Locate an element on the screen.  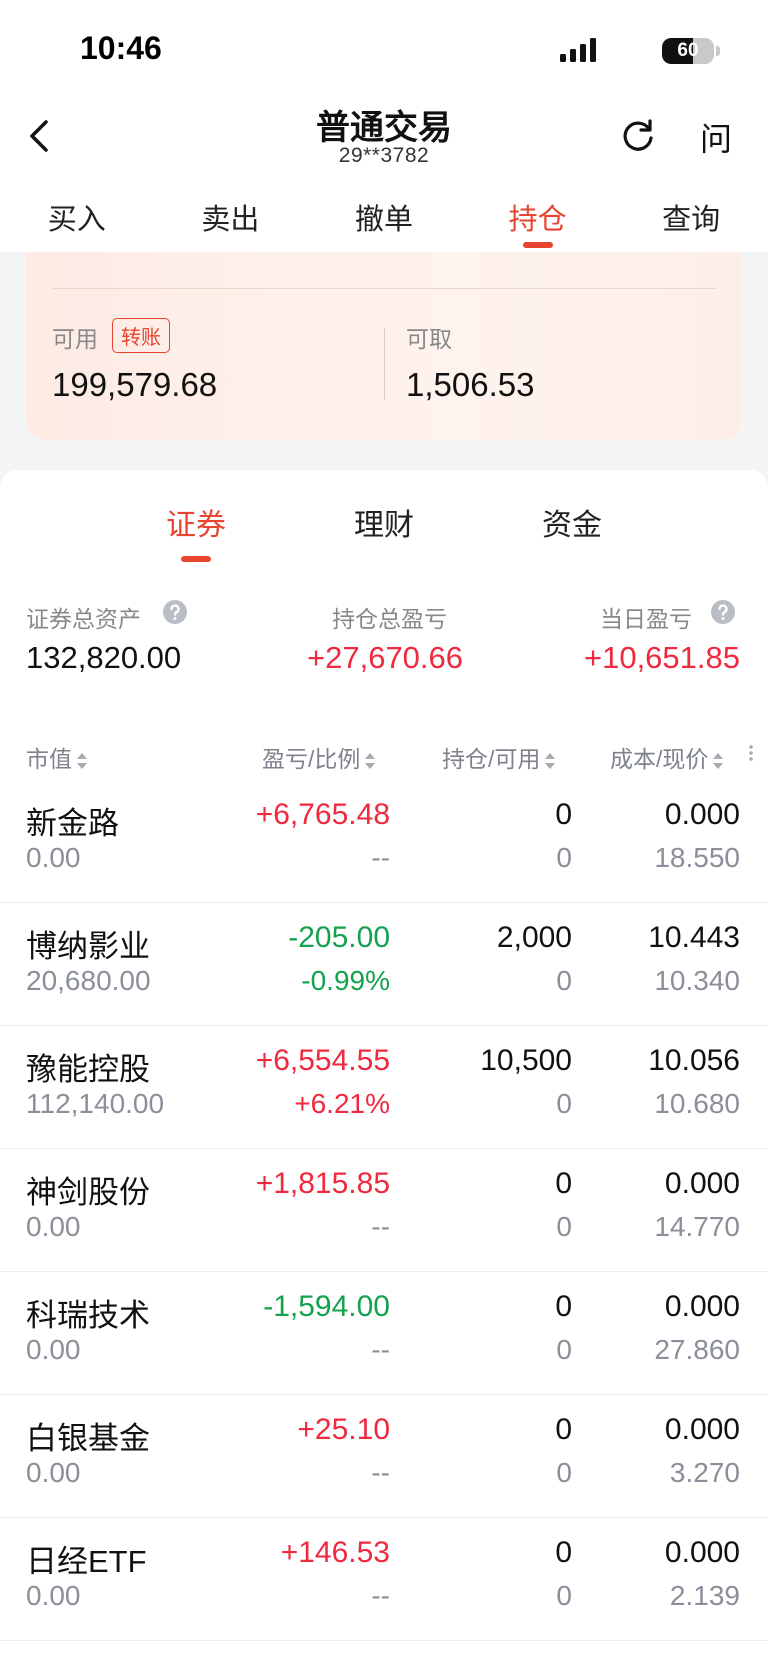
profit-loss-ratio: +6.21% is located at coordinates (342, 1103).